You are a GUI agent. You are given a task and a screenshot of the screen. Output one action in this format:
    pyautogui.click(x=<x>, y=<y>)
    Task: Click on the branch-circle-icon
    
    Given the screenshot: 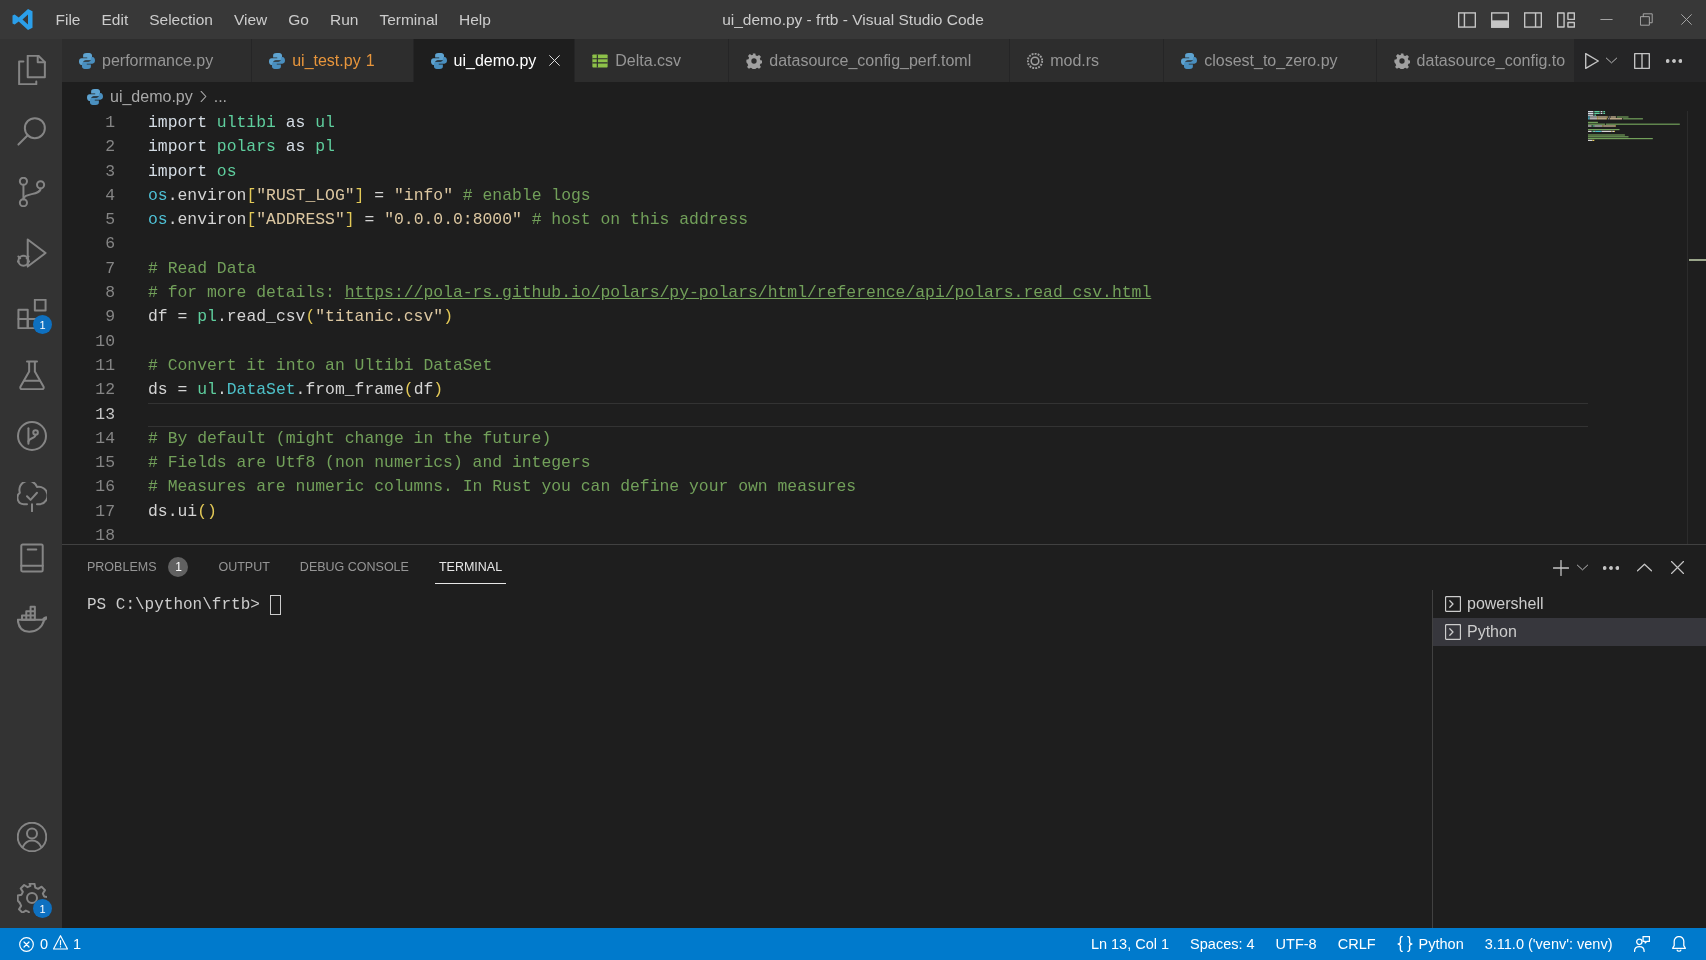 What is the action you would take?
    pyautogui.click(x=32, y=435)
    